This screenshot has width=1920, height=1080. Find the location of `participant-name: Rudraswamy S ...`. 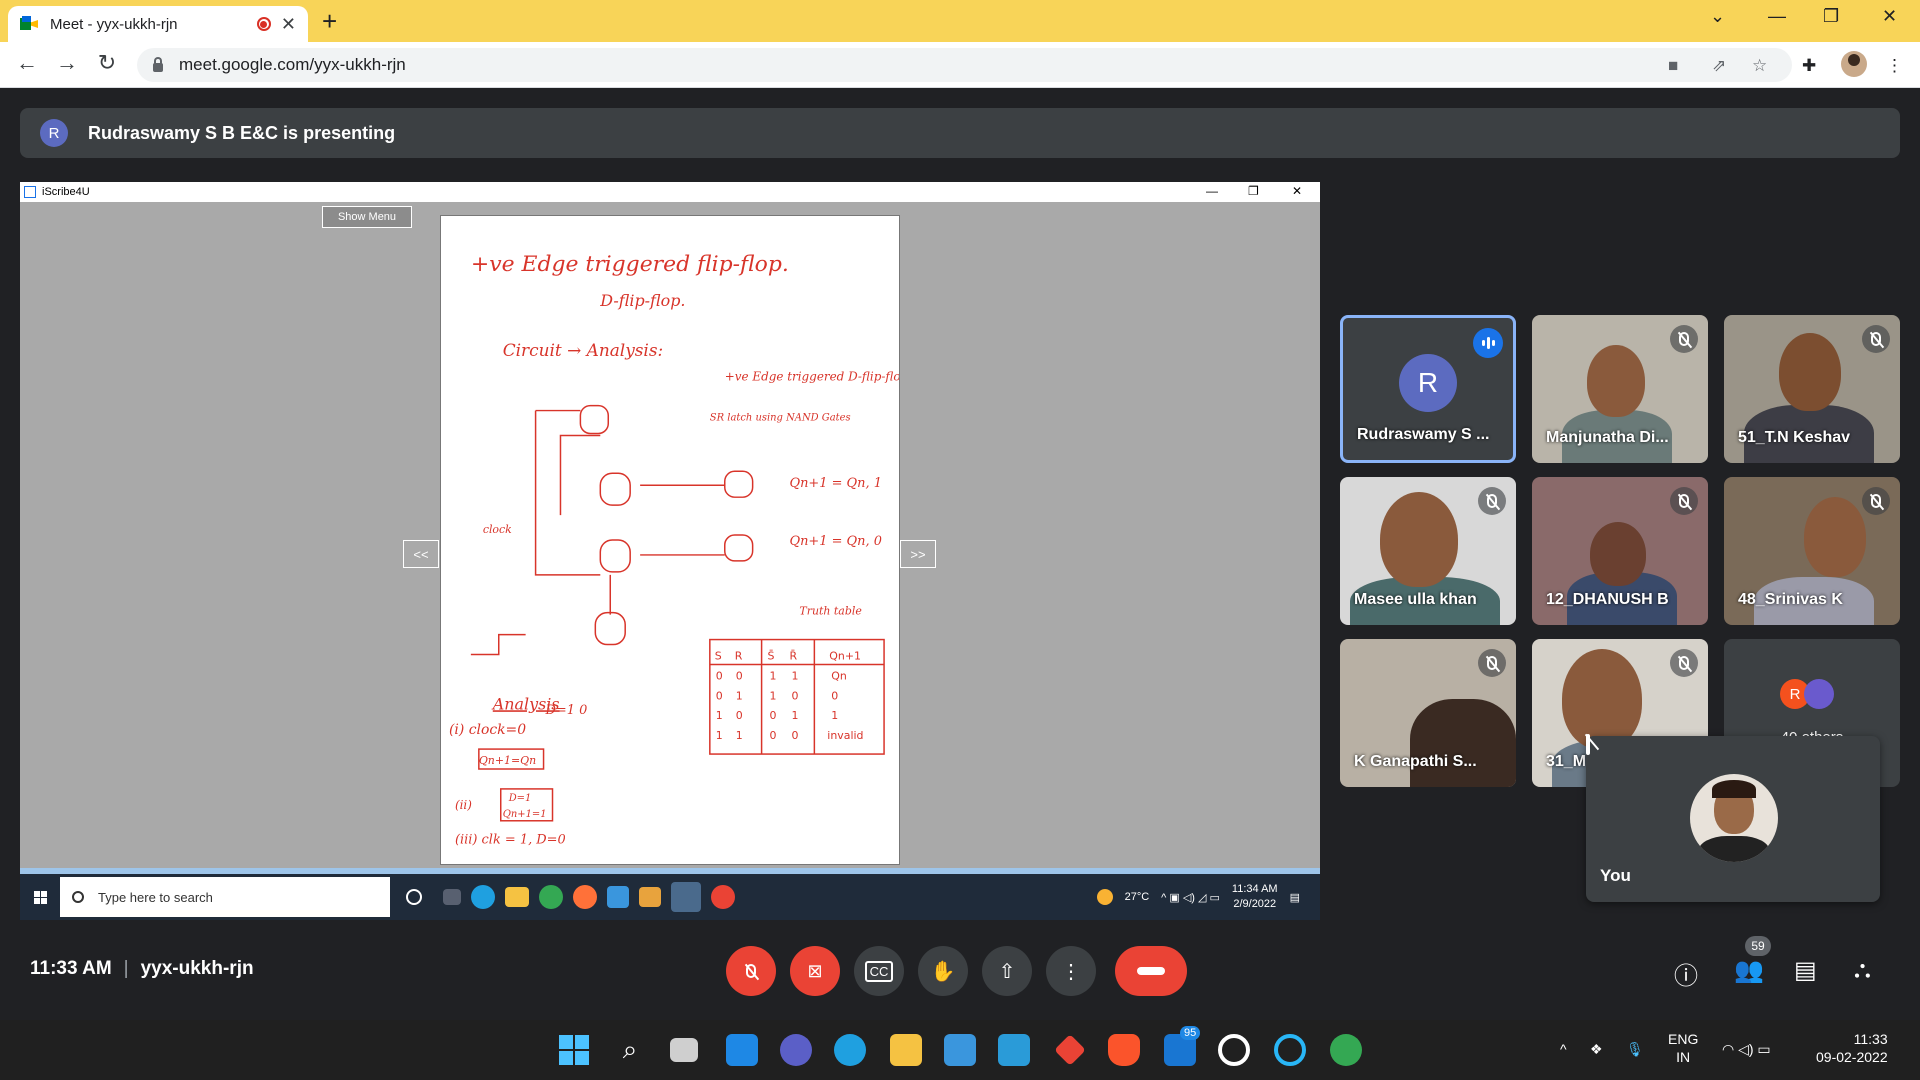

participant-name: Rudraswamy S ... is located at coordinates (1423, 434).